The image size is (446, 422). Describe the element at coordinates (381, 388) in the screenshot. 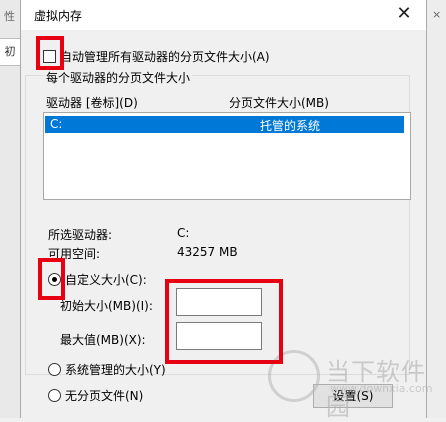

I see `watermark-url: www.downxia.com` at that location.